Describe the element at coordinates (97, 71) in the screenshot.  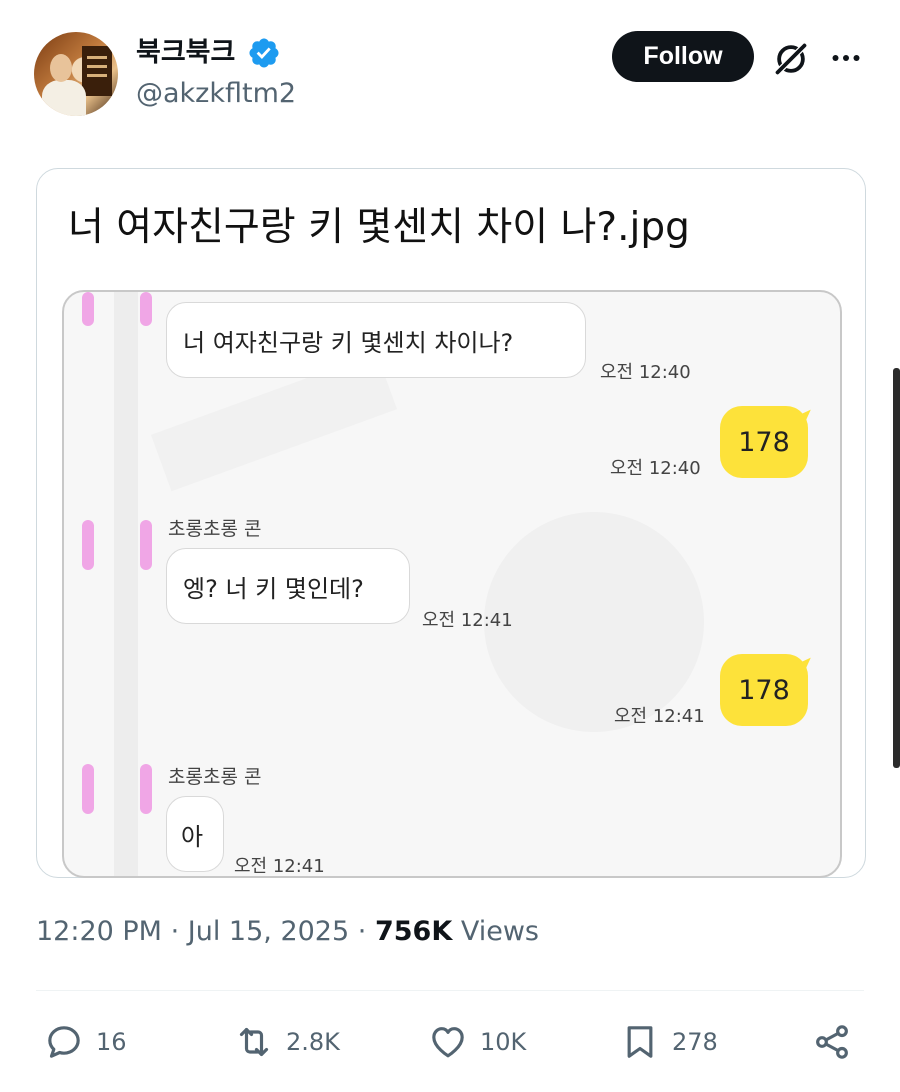
I see `avatar-book` at that location.